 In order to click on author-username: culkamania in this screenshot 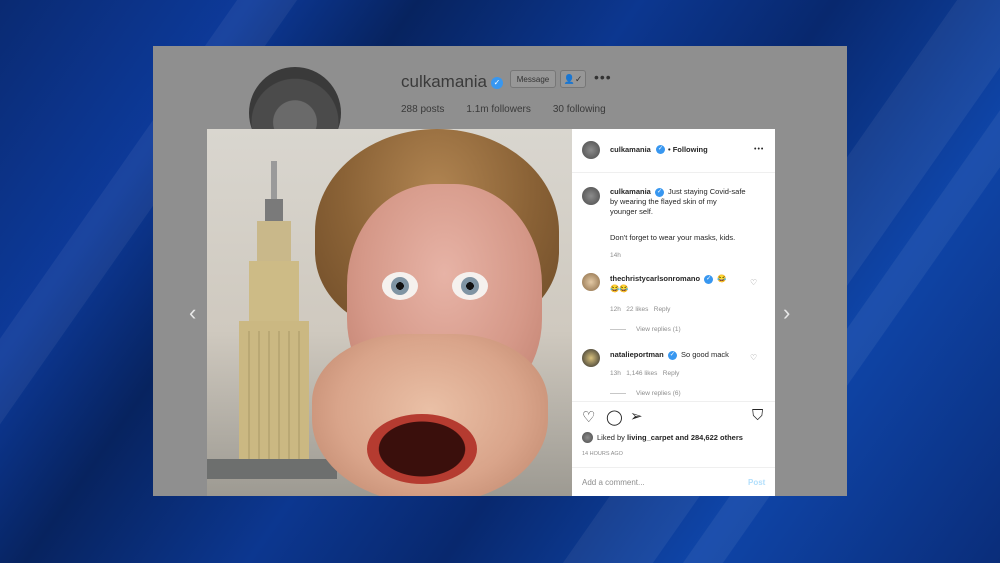, I will do `click(630, 150)`.